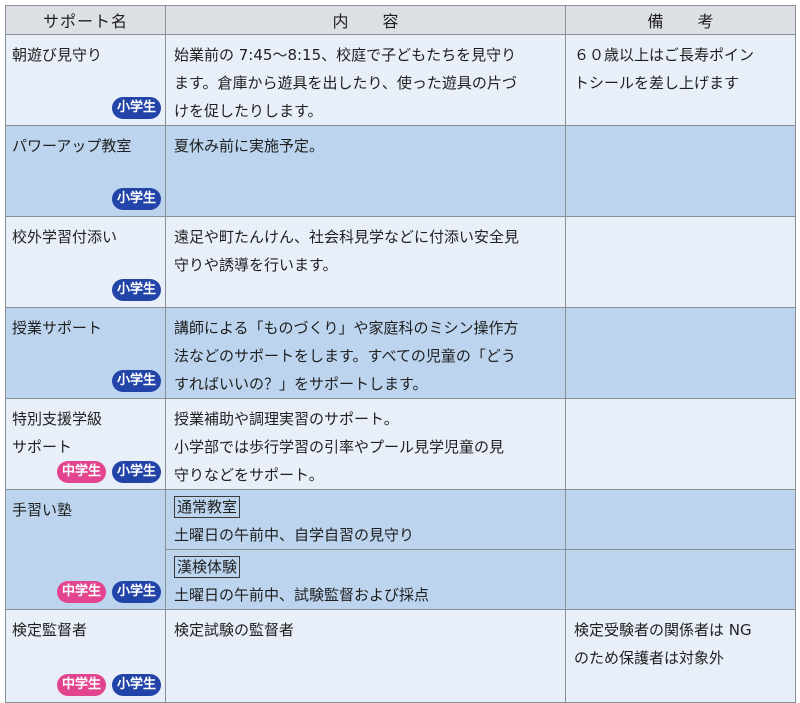  What do you see at coordinates (234, 630) in the screenshot?
I see `content-line: 検定試験の監督者` at bounding box center [234, 630].